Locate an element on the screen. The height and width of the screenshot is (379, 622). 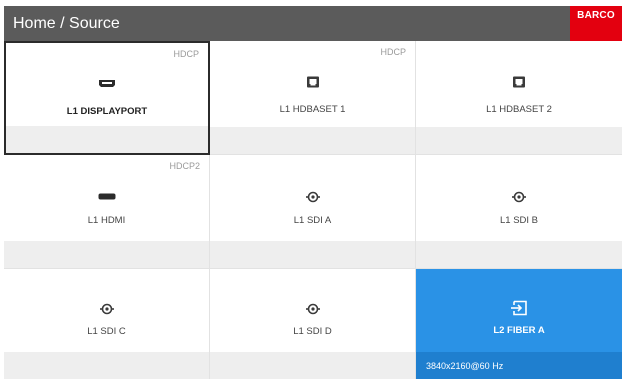
source-tile-l1-sdi-d: L1 SDI D is located at coordinates (313, 324).